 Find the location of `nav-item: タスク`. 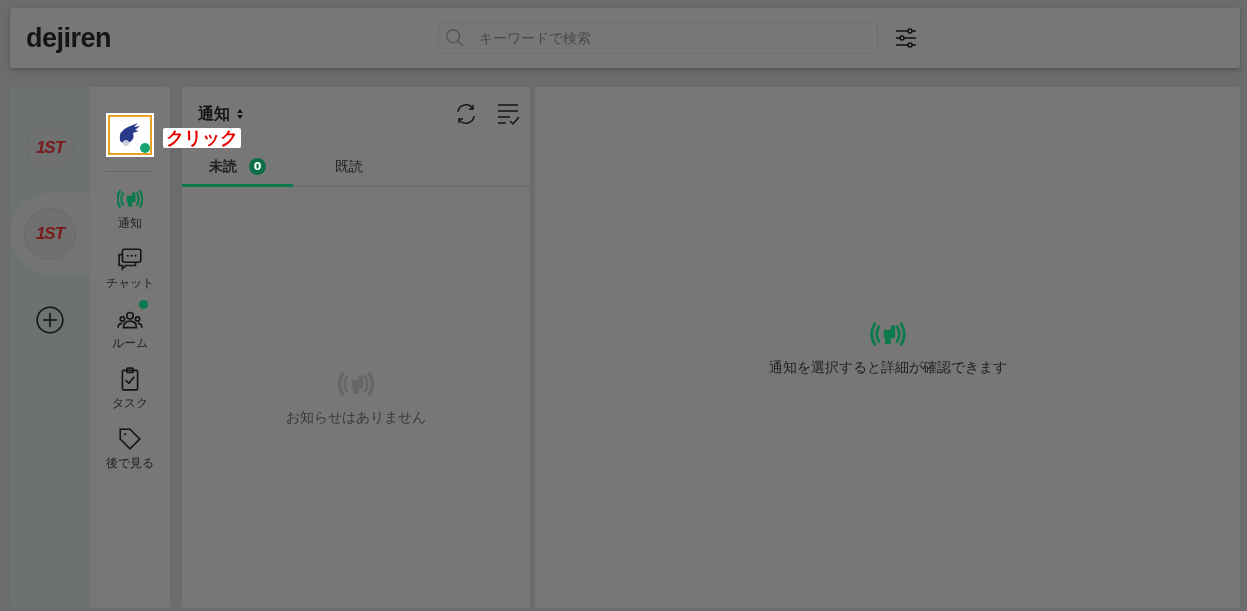

nav-item: タスク is located at coordinates (130, 389).